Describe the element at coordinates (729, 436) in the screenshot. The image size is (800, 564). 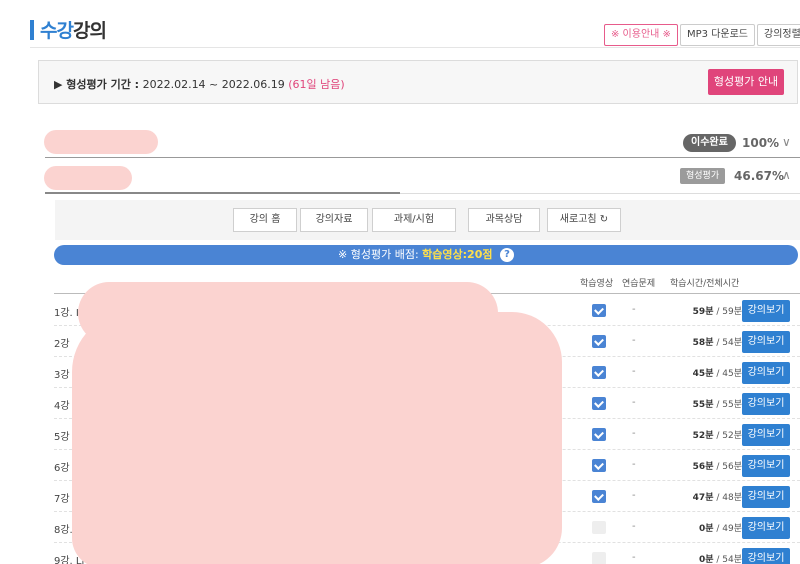
I see `total-time: / 52분` at that location.